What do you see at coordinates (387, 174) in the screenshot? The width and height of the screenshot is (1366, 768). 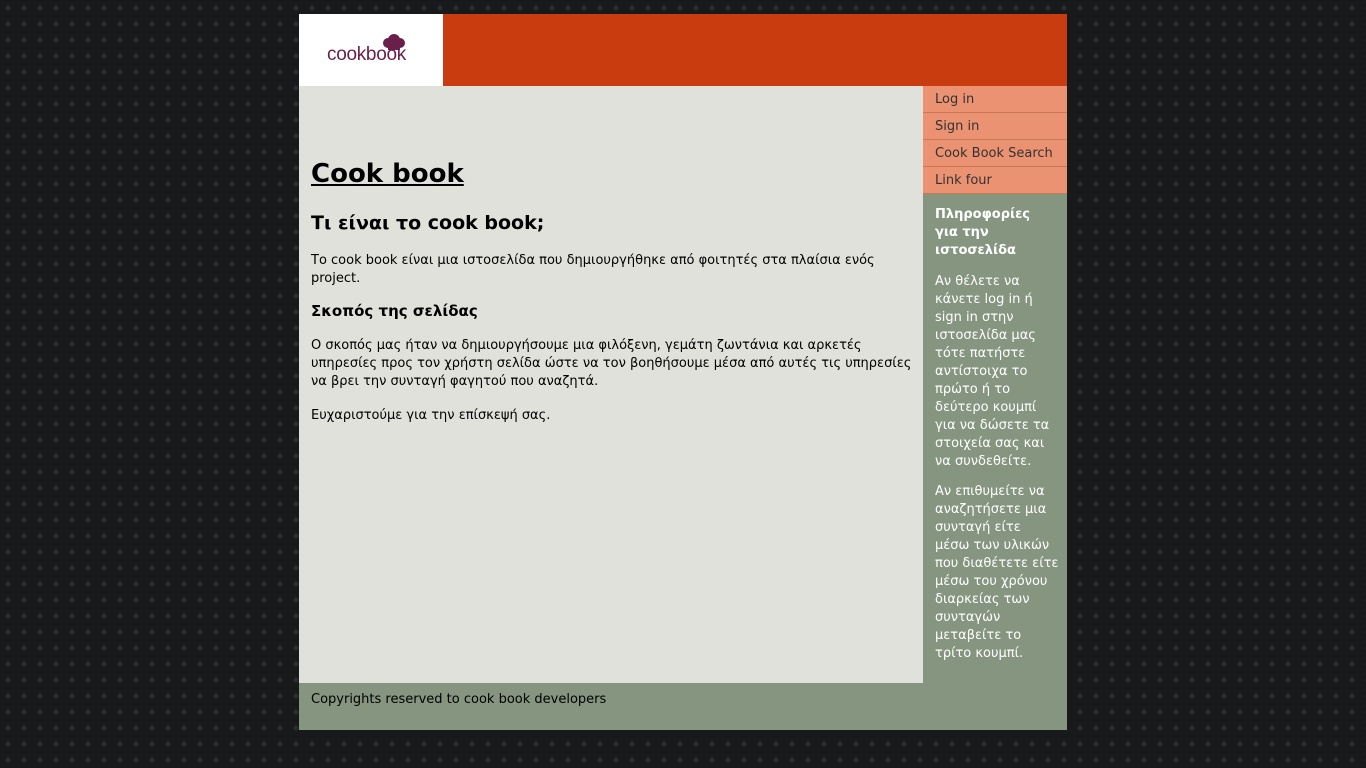 I see `page-title: Cook book` at bounding box center [387, 174].